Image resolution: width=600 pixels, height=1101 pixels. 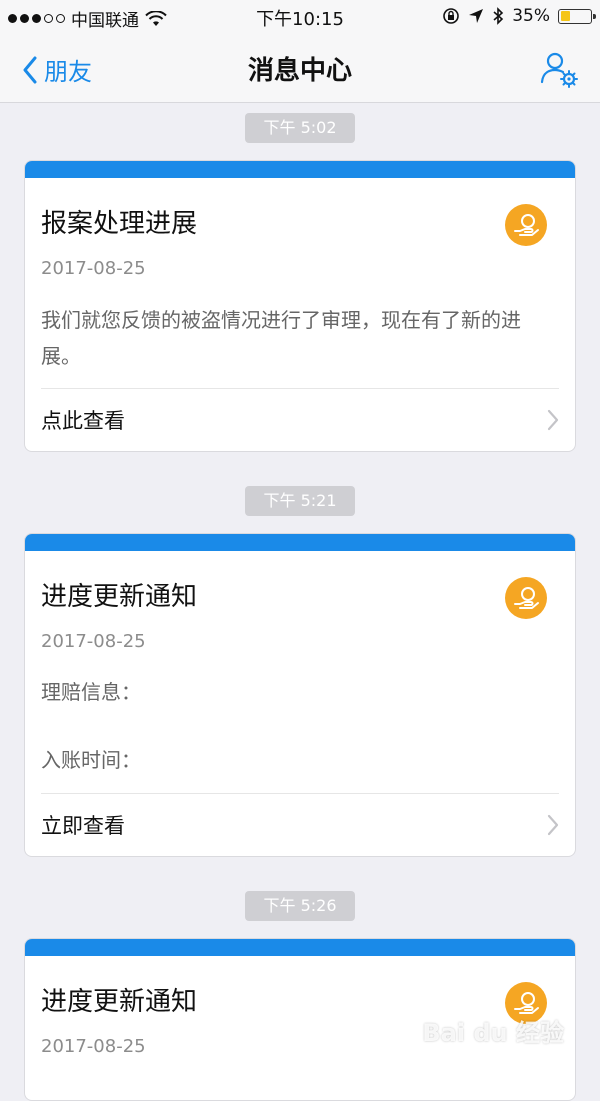 What do you see at coordinates (300, 501) in the screenshot?
I see `time-badge: 下午 5:21` at bounding box center [300, 501].